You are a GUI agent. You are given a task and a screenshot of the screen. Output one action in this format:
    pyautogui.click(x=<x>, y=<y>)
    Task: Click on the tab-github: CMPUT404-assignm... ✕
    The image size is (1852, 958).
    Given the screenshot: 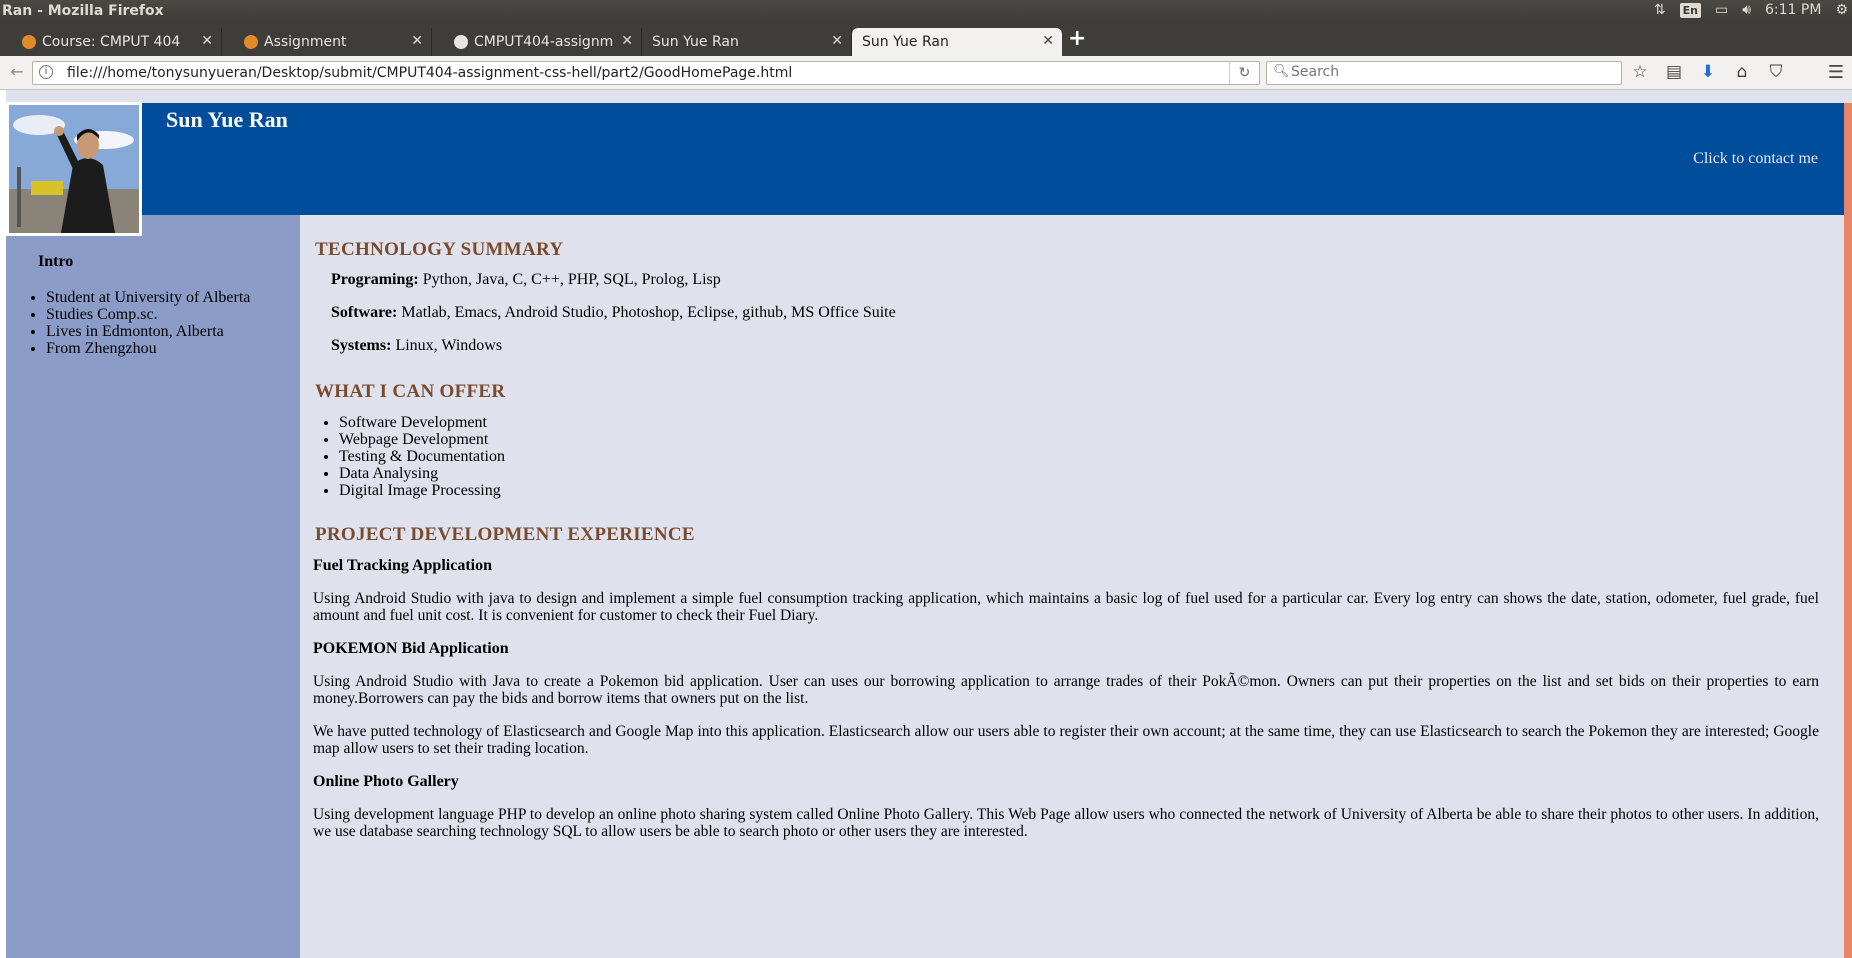 What is the action you would take?
    pyautogui.click(x=537, y=42)
    